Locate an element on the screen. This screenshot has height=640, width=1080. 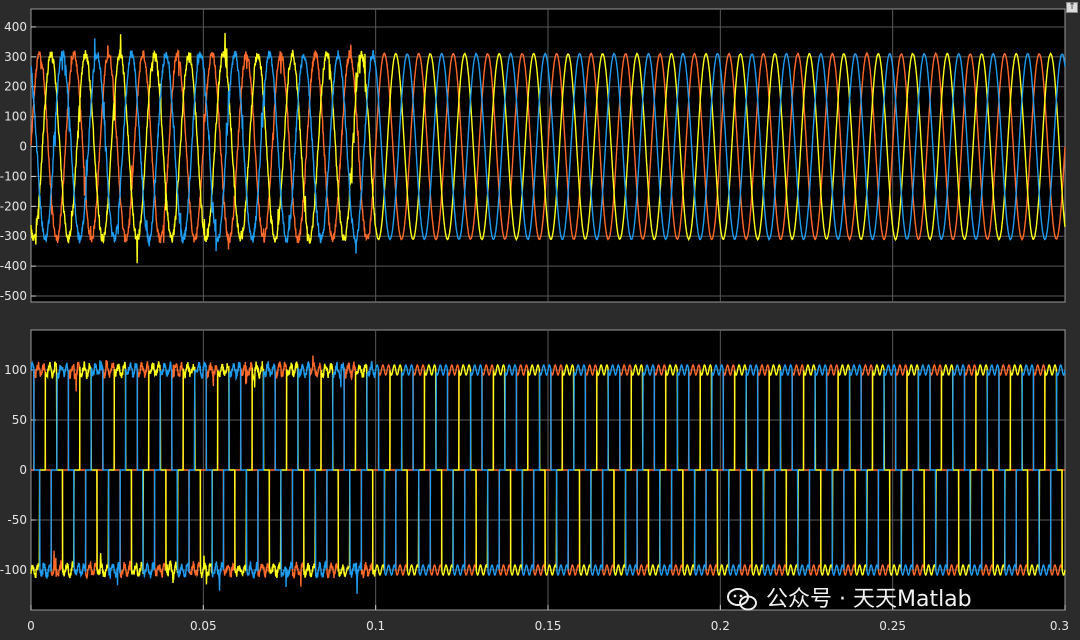
restore-icon: ↑ is located at coordinates (1072, 7).